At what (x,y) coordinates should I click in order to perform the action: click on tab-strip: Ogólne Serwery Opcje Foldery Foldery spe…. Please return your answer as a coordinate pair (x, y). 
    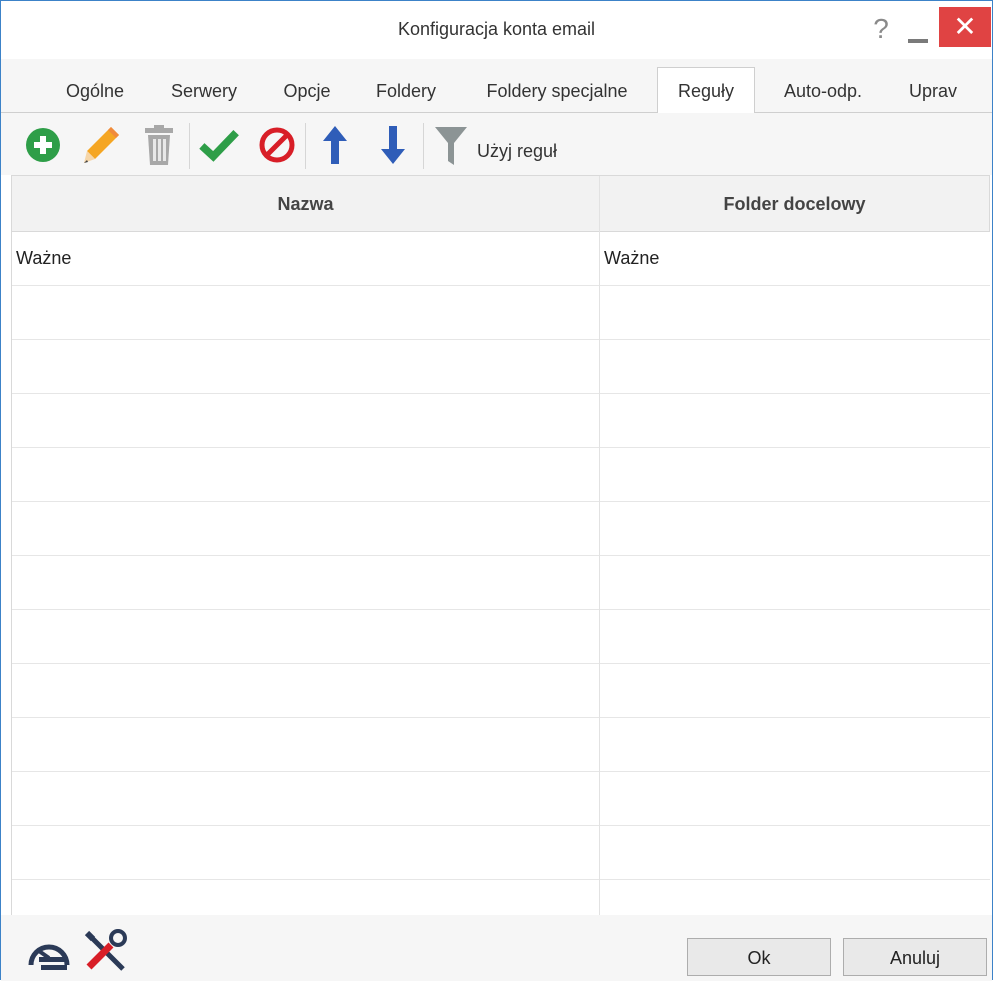
    Looking at the image, I should click on (496, 86).